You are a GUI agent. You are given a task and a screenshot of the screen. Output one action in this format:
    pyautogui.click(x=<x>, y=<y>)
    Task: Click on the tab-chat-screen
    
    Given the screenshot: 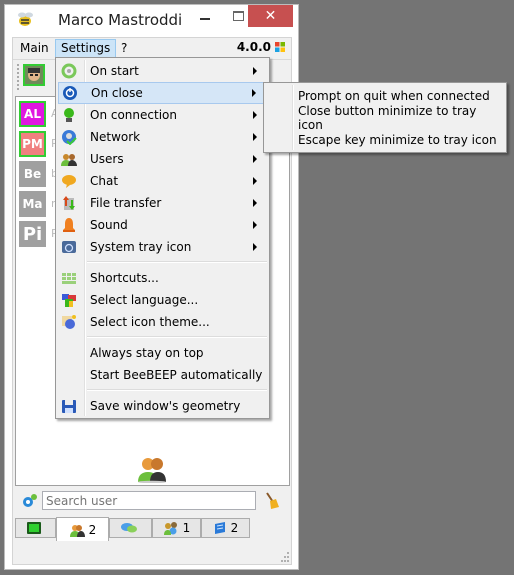 What is the action you would take?
    pyautogui.click(x=35, y=528)
    